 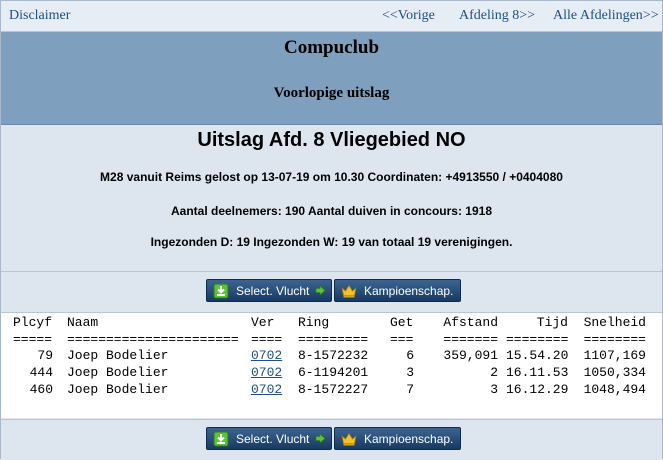 I want to click on championship-button: Kampioenschap., so click(x=397, y=290).